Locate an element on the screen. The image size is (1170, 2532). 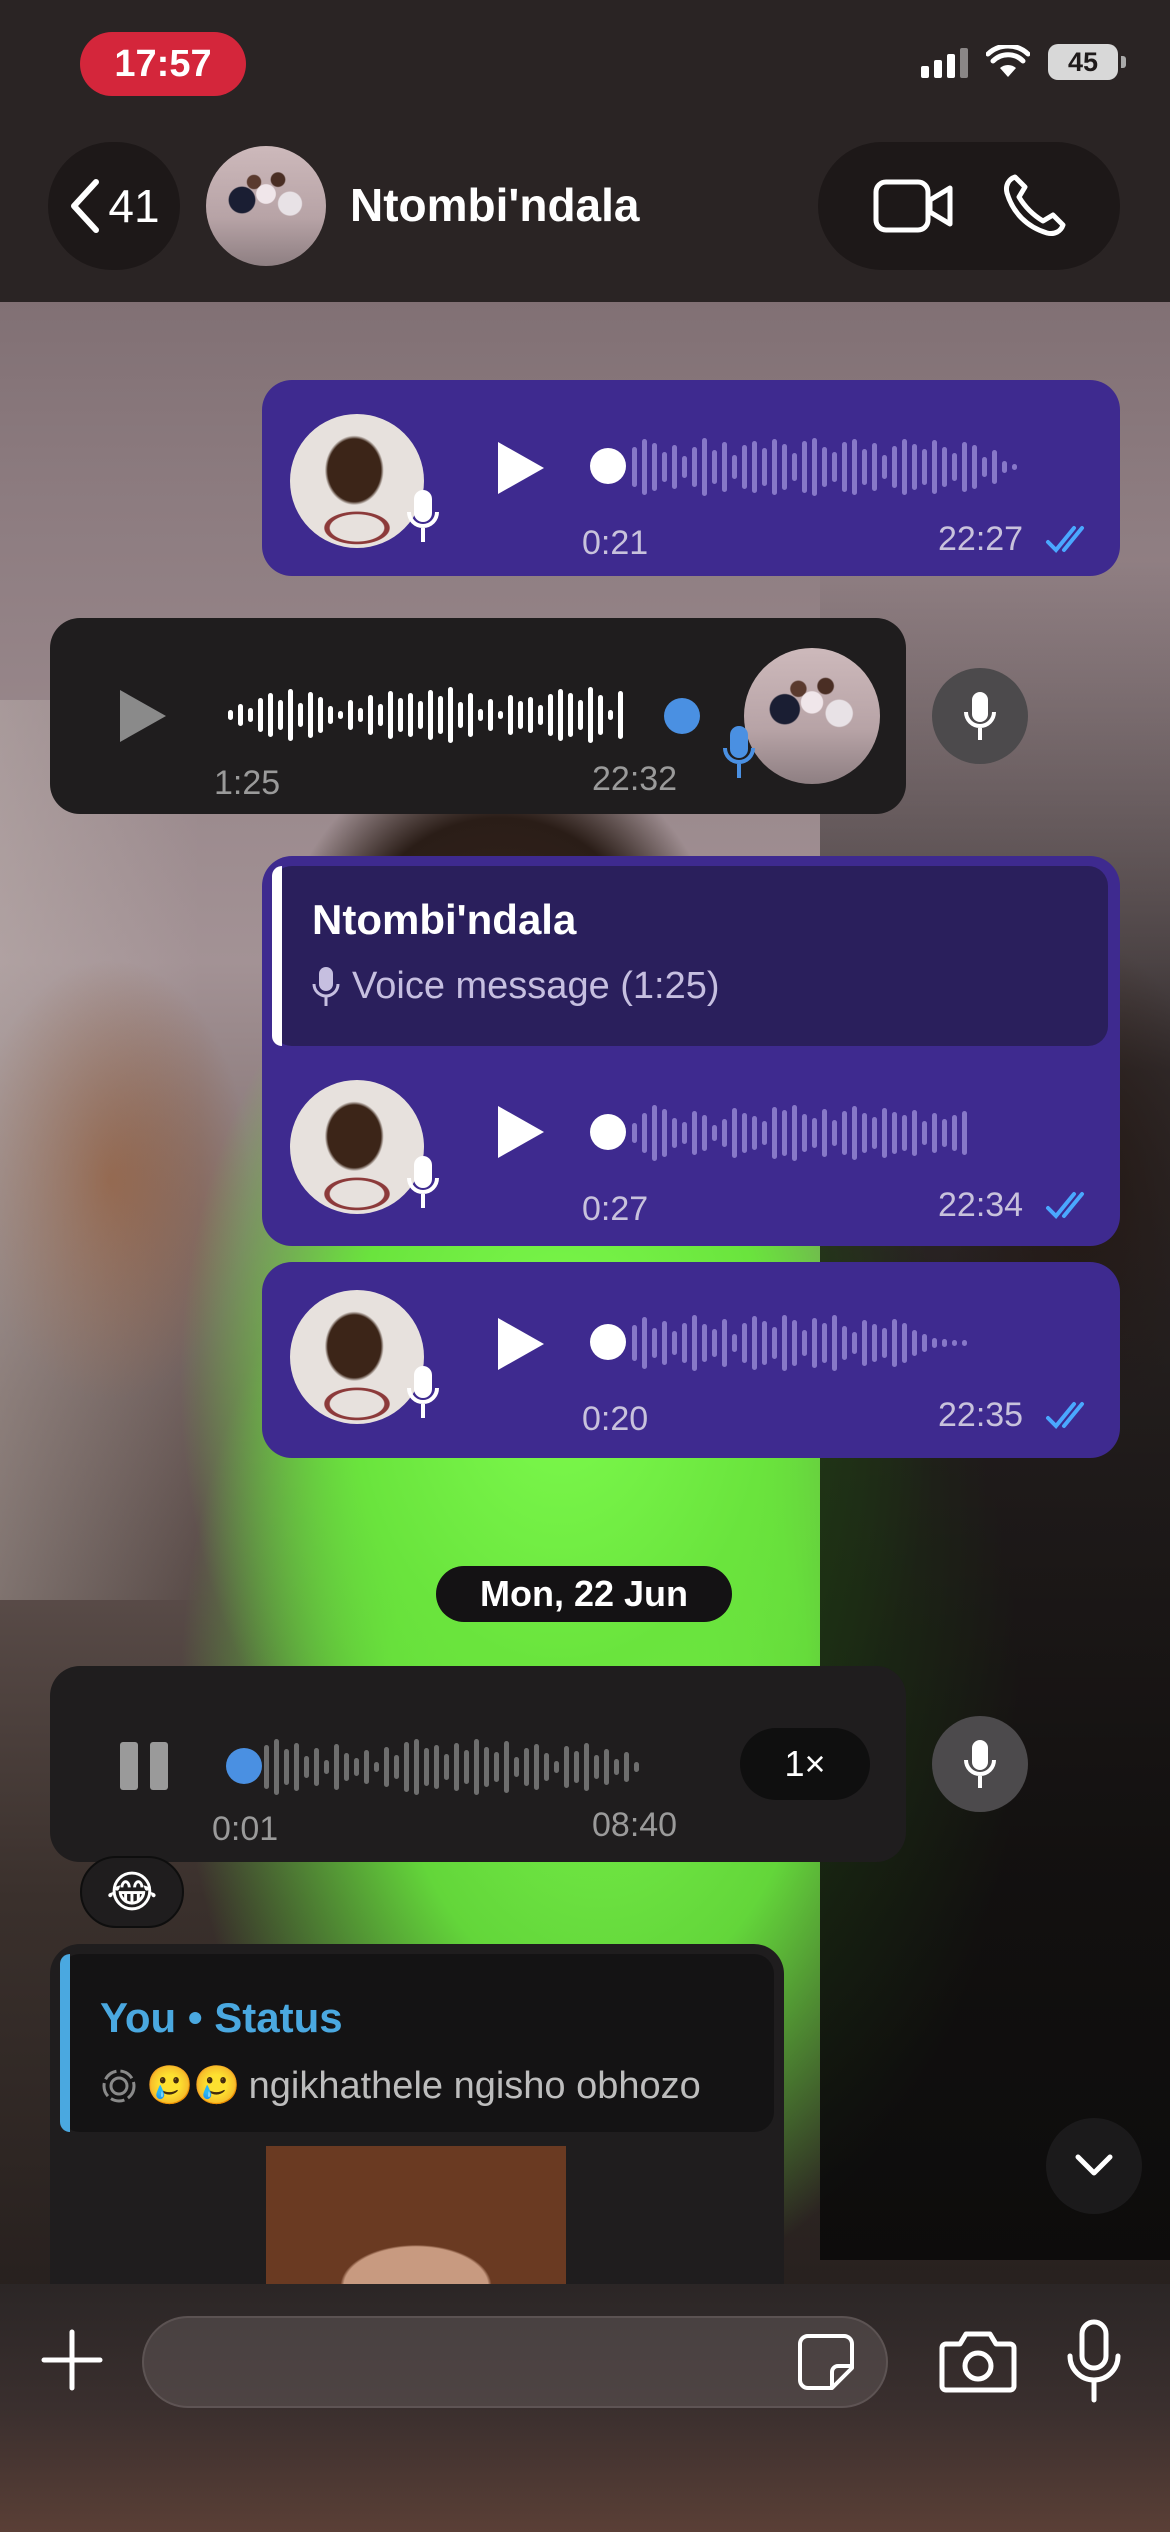
status-time: 17:57 is located at coordinates (163, 64).